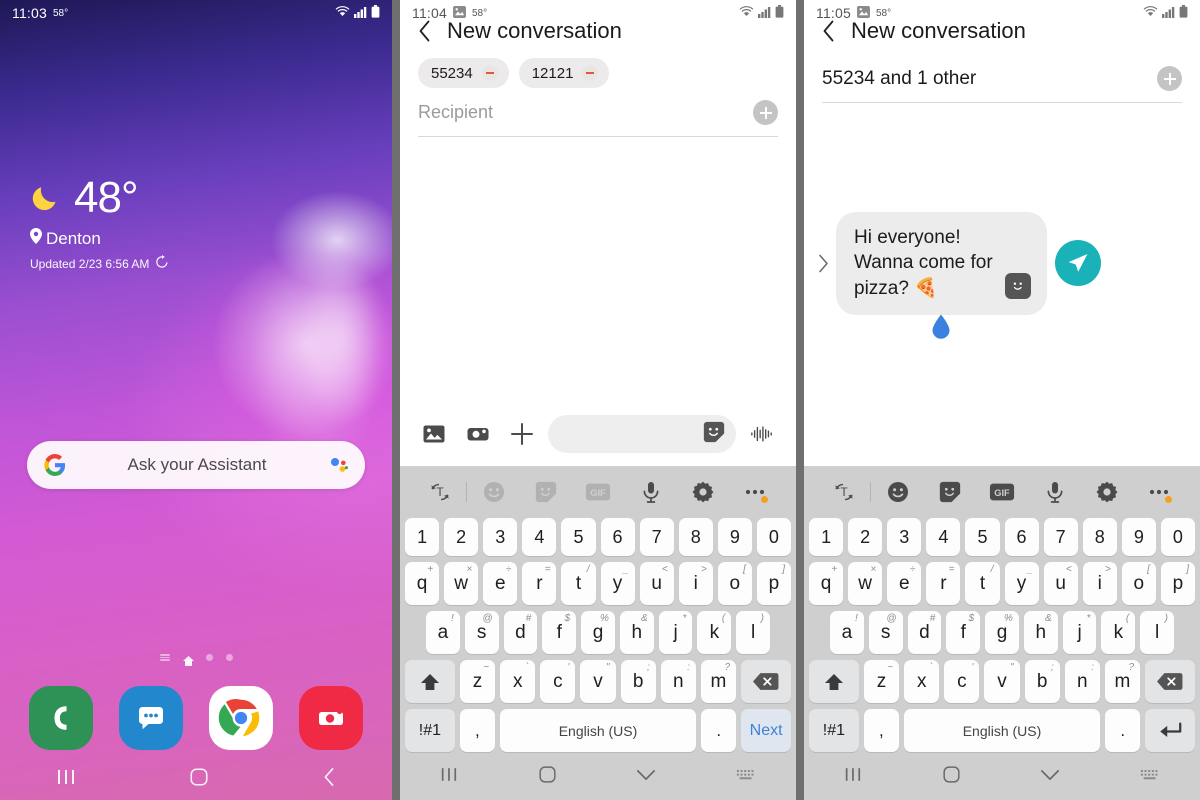  I want to click on assistant-mic-icon, so click(338, 465).